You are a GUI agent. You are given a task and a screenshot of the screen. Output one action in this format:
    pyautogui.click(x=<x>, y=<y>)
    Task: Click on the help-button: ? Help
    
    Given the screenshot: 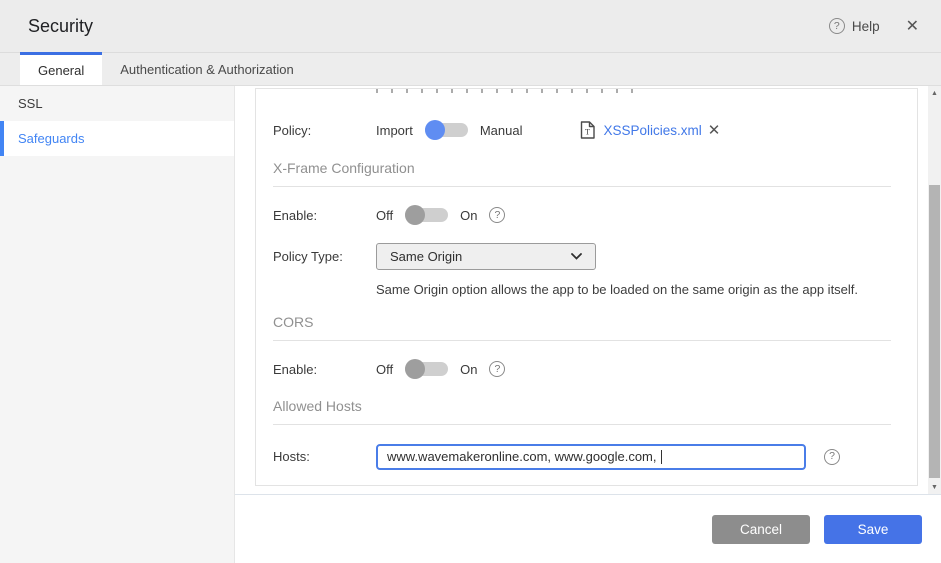 What is the action you would take?
    pyautogui.click(x=854, y=26)
    